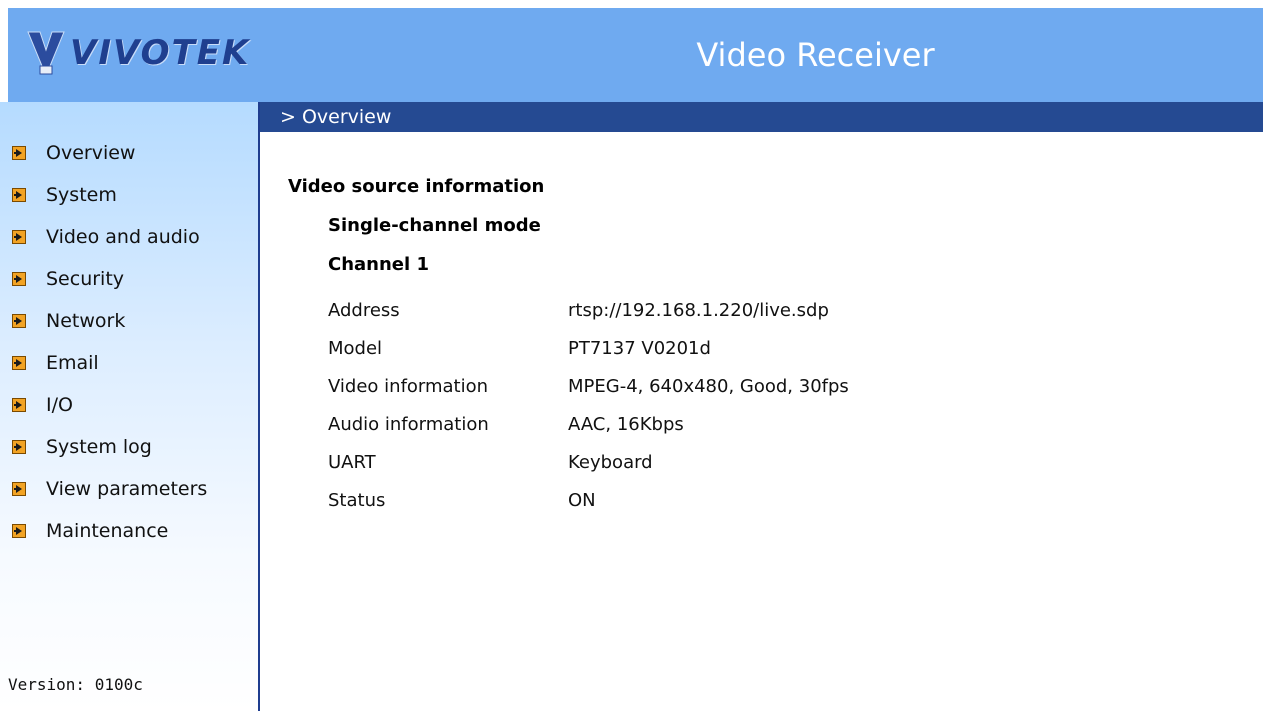  Describe the element at coordinates (129, 363) in the screenshot. I see `sidebar-item-email: Email` at that location.